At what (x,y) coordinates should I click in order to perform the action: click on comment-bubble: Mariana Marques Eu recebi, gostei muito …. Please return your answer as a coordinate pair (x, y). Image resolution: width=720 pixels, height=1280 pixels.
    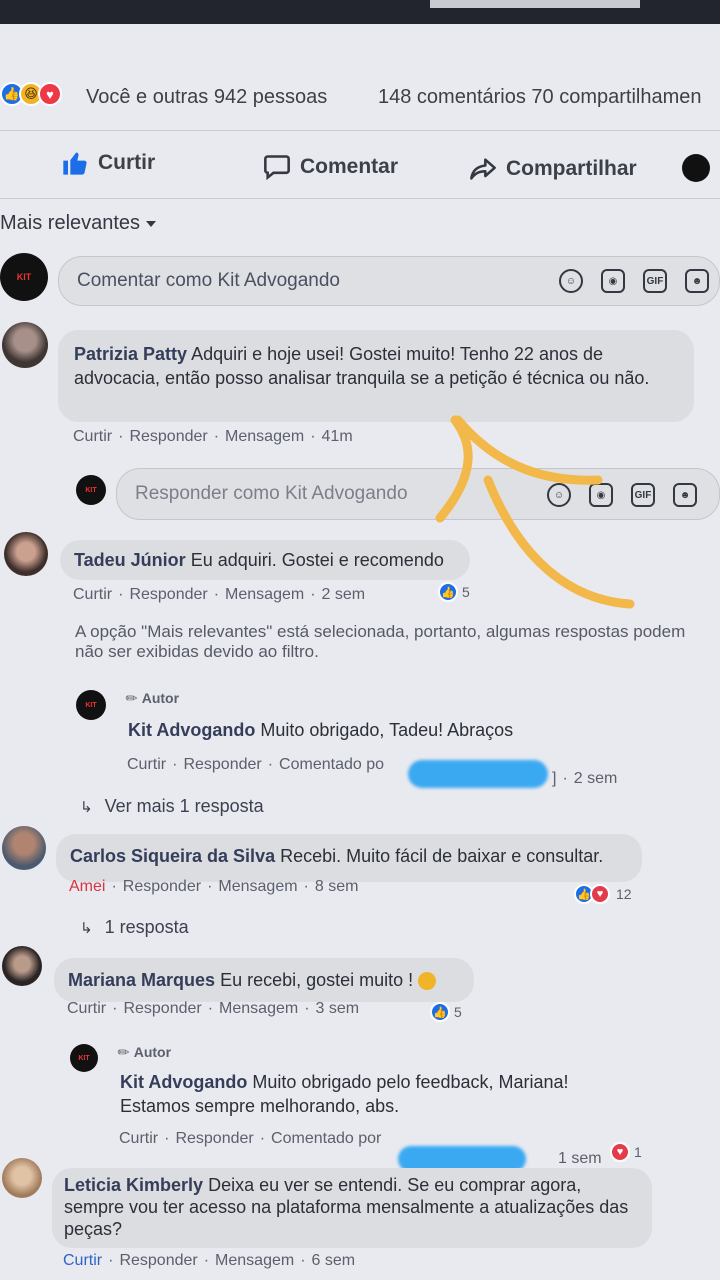
    Looking at the image, I should click on (264, 980).